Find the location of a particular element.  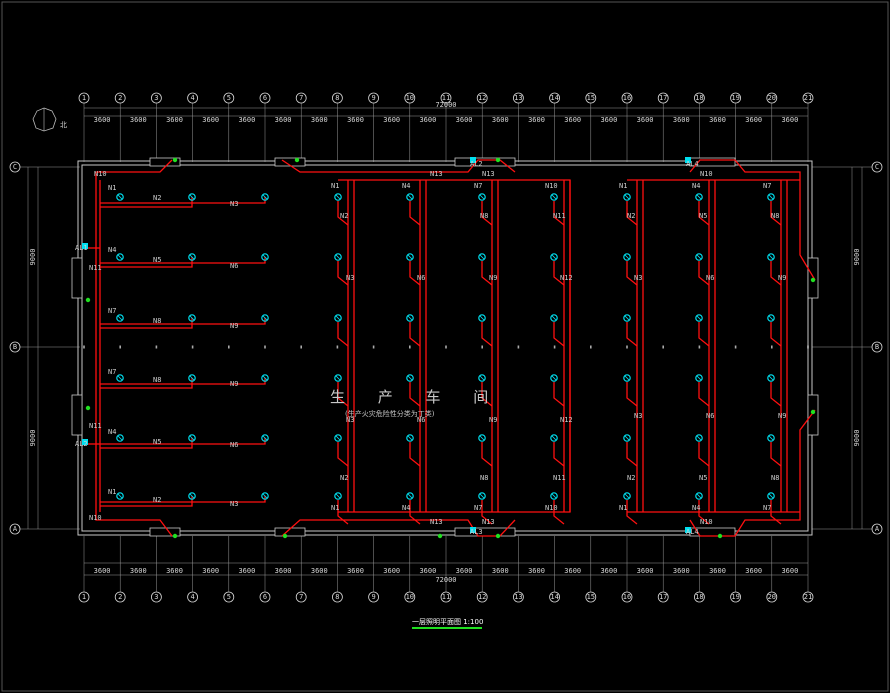

circuit-label: N11 is located at coordinates (559, 478).